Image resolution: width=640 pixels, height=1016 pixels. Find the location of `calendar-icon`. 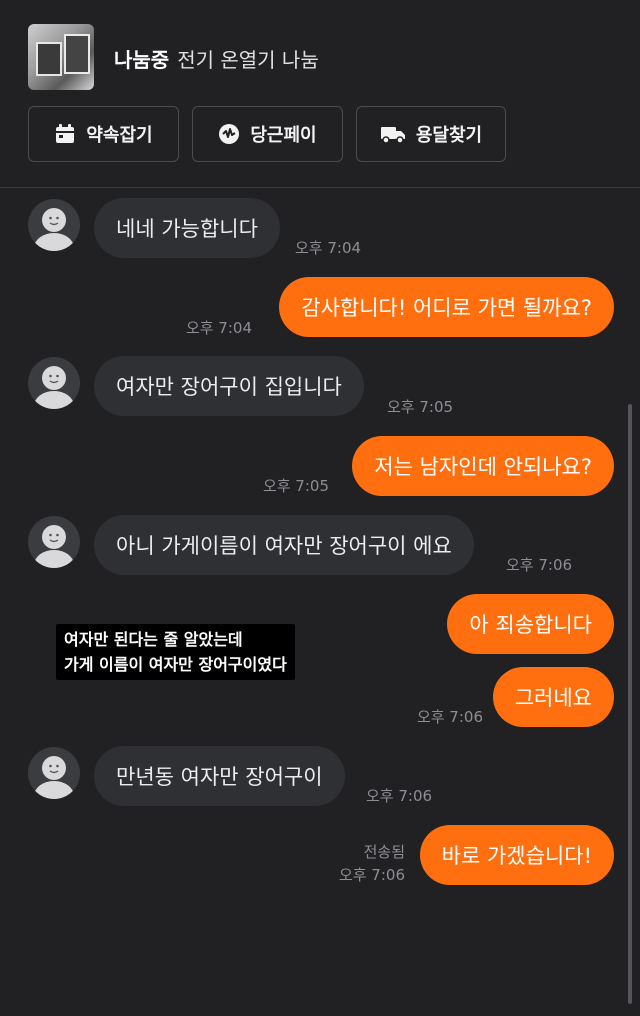

calendar-icon is located at coordinates (65, 133).